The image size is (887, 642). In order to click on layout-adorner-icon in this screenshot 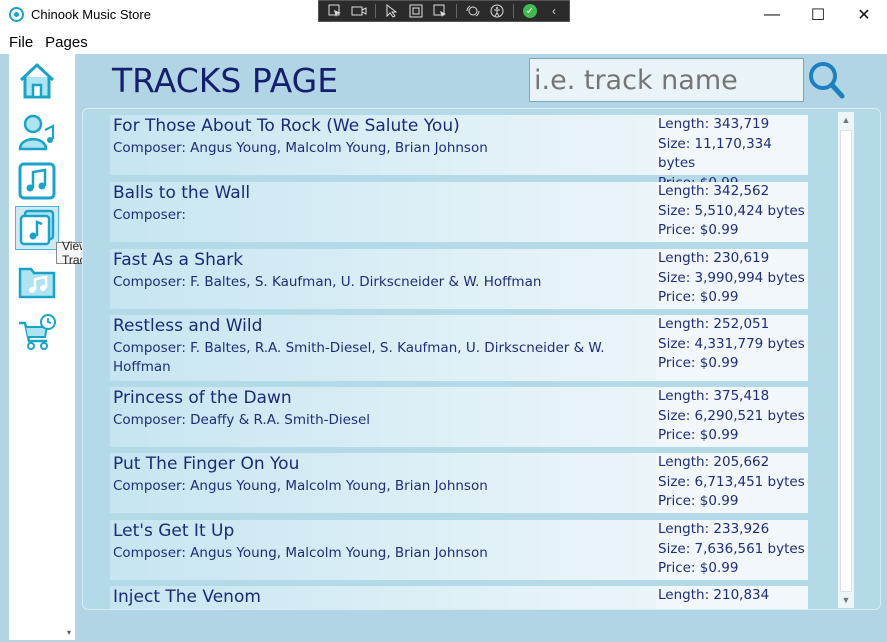, I will do `click(416, 11)`.